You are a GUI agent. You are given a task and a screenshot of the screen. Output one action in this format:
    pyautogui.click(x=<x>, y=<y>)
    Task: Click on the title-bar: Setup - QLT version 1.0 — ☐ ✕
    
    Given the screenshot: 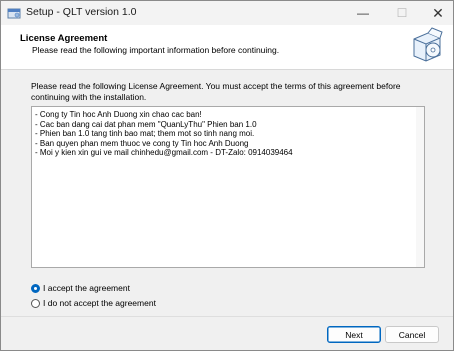 What is the action you would take?
    pyautogui.click(x=227, y=13)
    